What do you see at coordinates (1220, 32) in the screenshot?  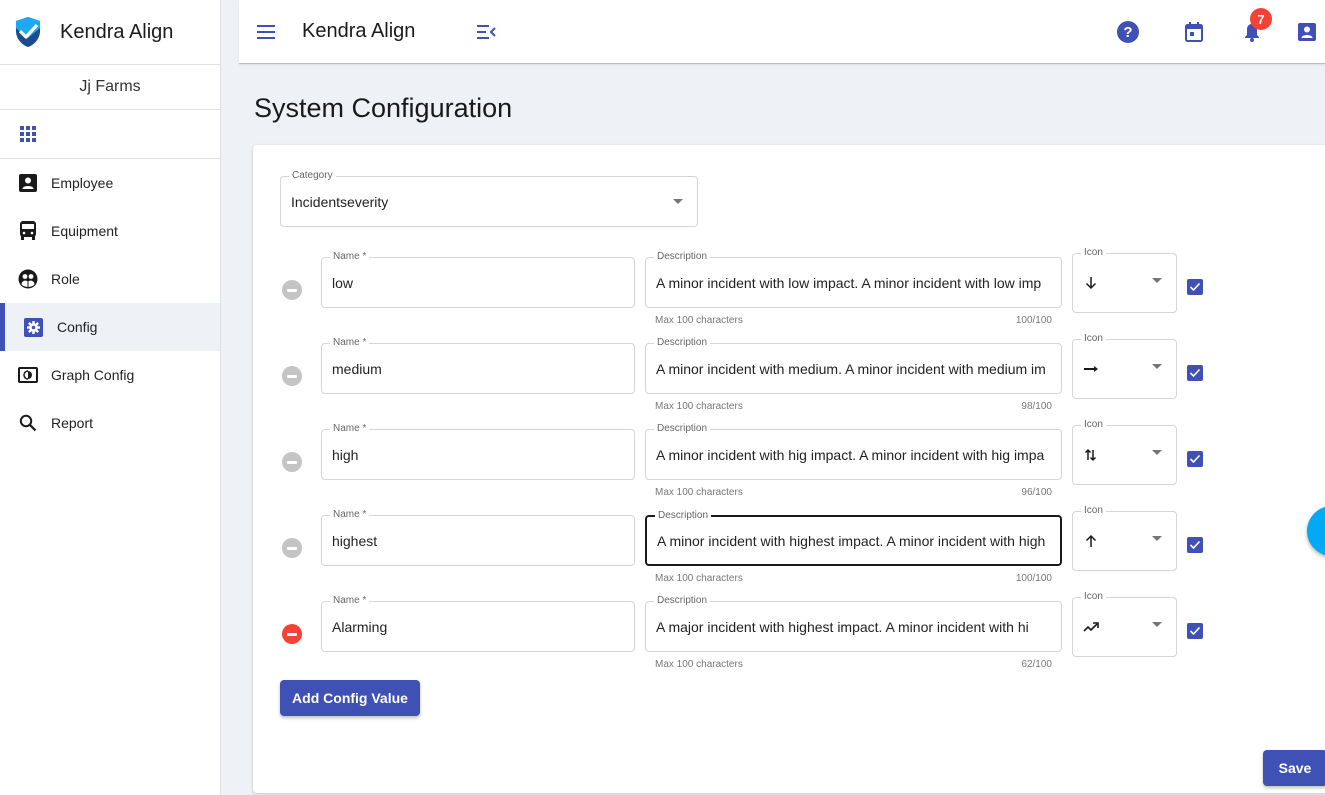 I see `topbar-actions: ? 7` at bounding box center [1220, 32].